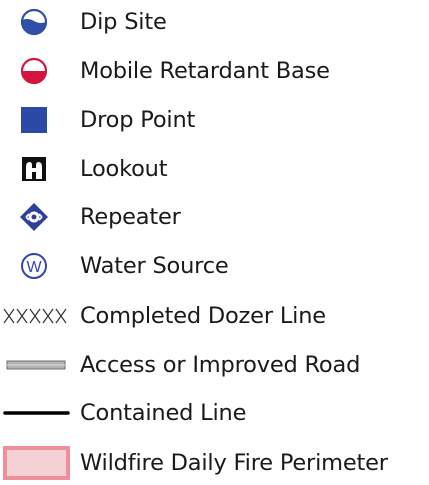  Describe the element at coordinates (36, 413) in the screenshot. I see `contained-line-icon` at that location.